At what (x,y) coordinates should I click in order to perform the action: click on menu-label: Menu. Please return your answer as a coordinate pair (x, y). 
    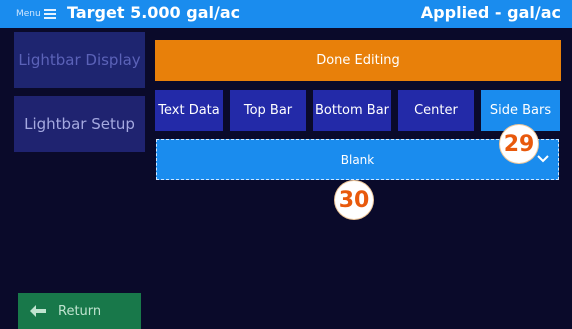
    Looking at the image, I should click on (28, 14).